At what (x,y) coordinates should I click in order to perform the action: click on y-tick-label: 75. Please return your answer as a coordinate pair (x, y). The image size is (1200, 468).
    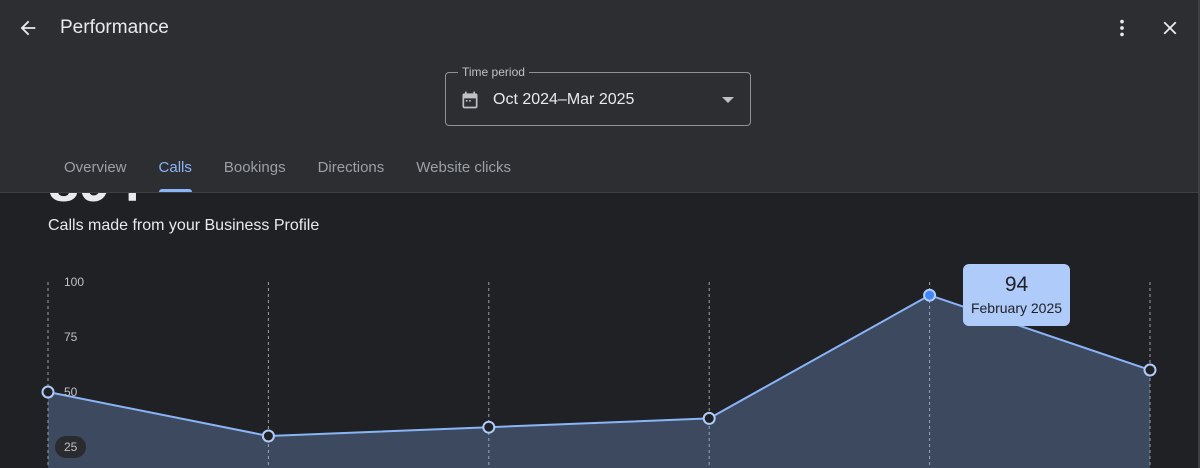
    Looking at the image, I should click on (71, 337).